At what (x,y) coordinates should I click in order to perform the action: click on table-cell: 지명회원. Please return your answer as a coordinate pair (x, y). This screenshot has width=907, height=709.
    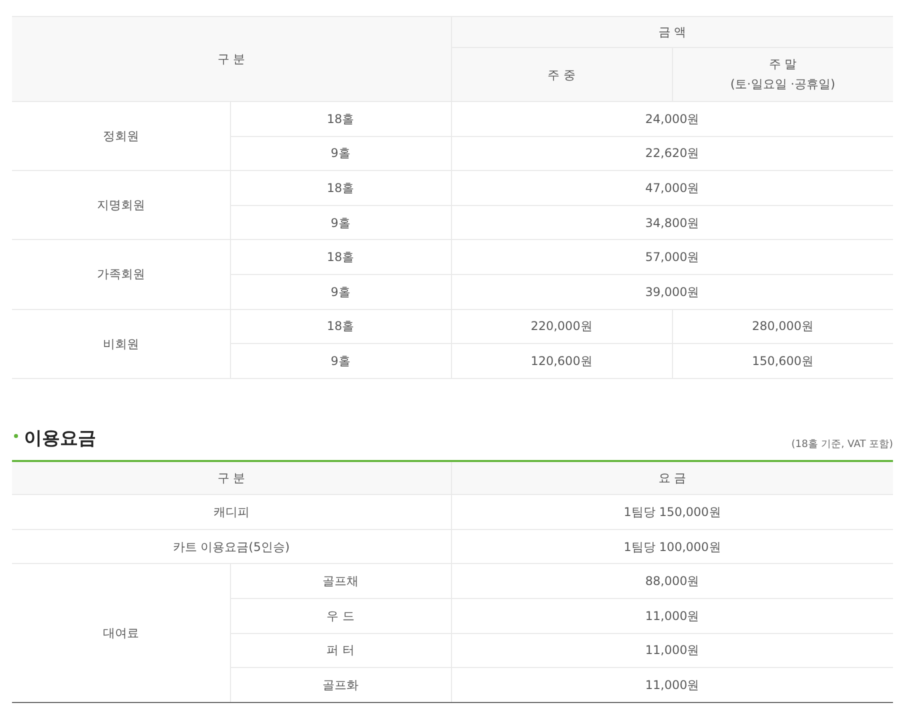
    Looking at the image, I should click on (121, 205).